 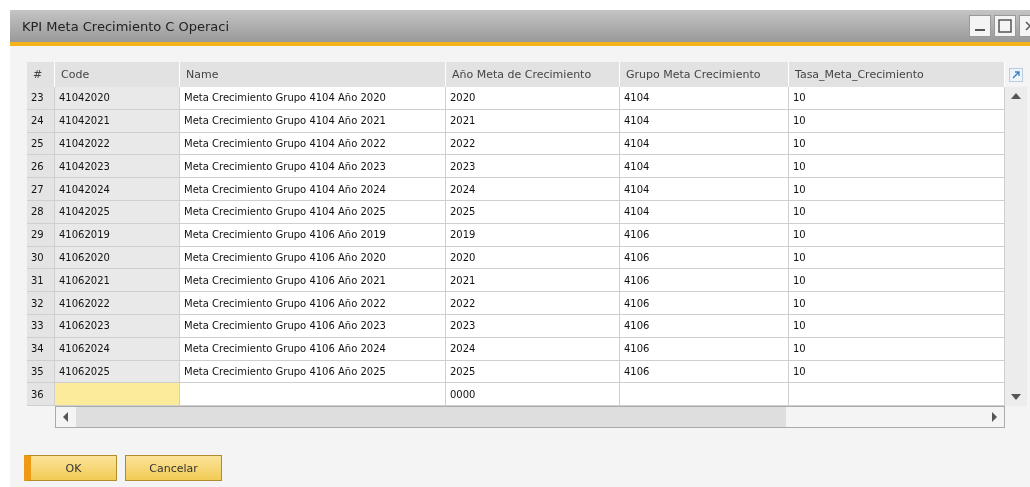 What do you see at coordinates (41, 121) in the screenshot?
I see `row-number: 24` at bounding box center [41, 121].